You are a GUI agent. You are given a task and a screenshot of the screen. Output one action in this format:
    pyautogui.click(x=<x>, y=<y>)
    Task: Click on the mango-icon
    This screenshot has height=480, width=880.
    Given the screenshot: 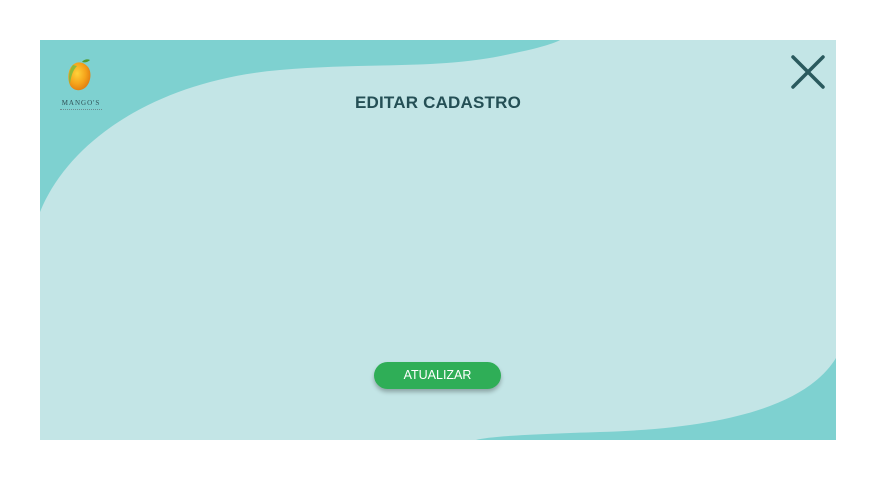 What is the action you would take?
    pyautogui.click(x=79, y=75)
    